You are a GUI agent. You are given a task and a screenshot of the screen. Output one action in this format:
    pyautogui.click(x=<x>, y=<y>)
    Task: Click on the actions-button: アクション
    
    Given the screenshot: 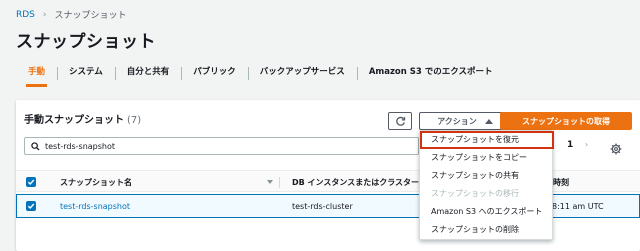 What is the action you would take?
    pyautogui.click(x=465, y=121)
    